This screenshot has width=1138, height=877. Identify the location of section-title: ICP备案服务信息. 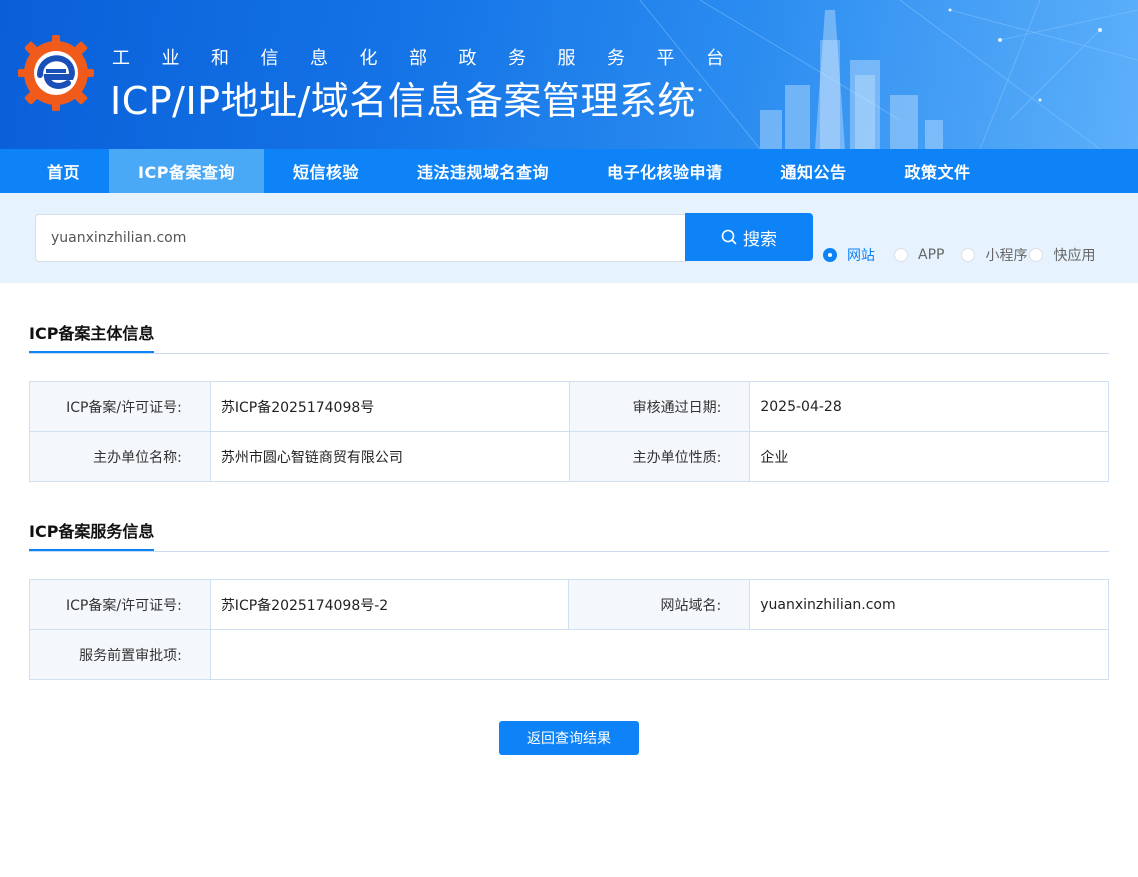
(569, 530).